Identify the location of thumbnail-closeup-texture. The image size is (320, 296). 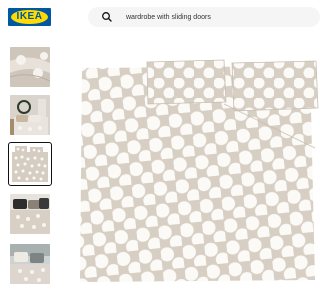
(30, 67).